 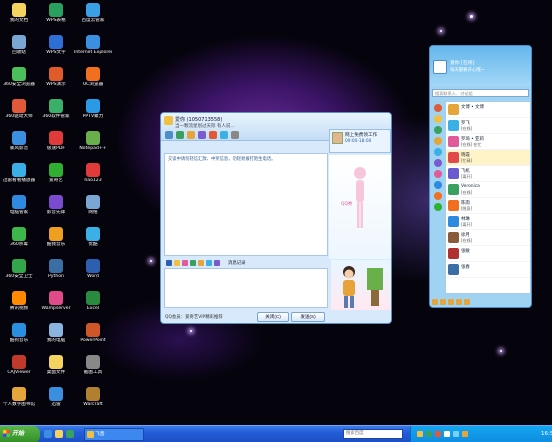 I want to click on contact-item: 飞机 [离开], so click(x=488, y=174).